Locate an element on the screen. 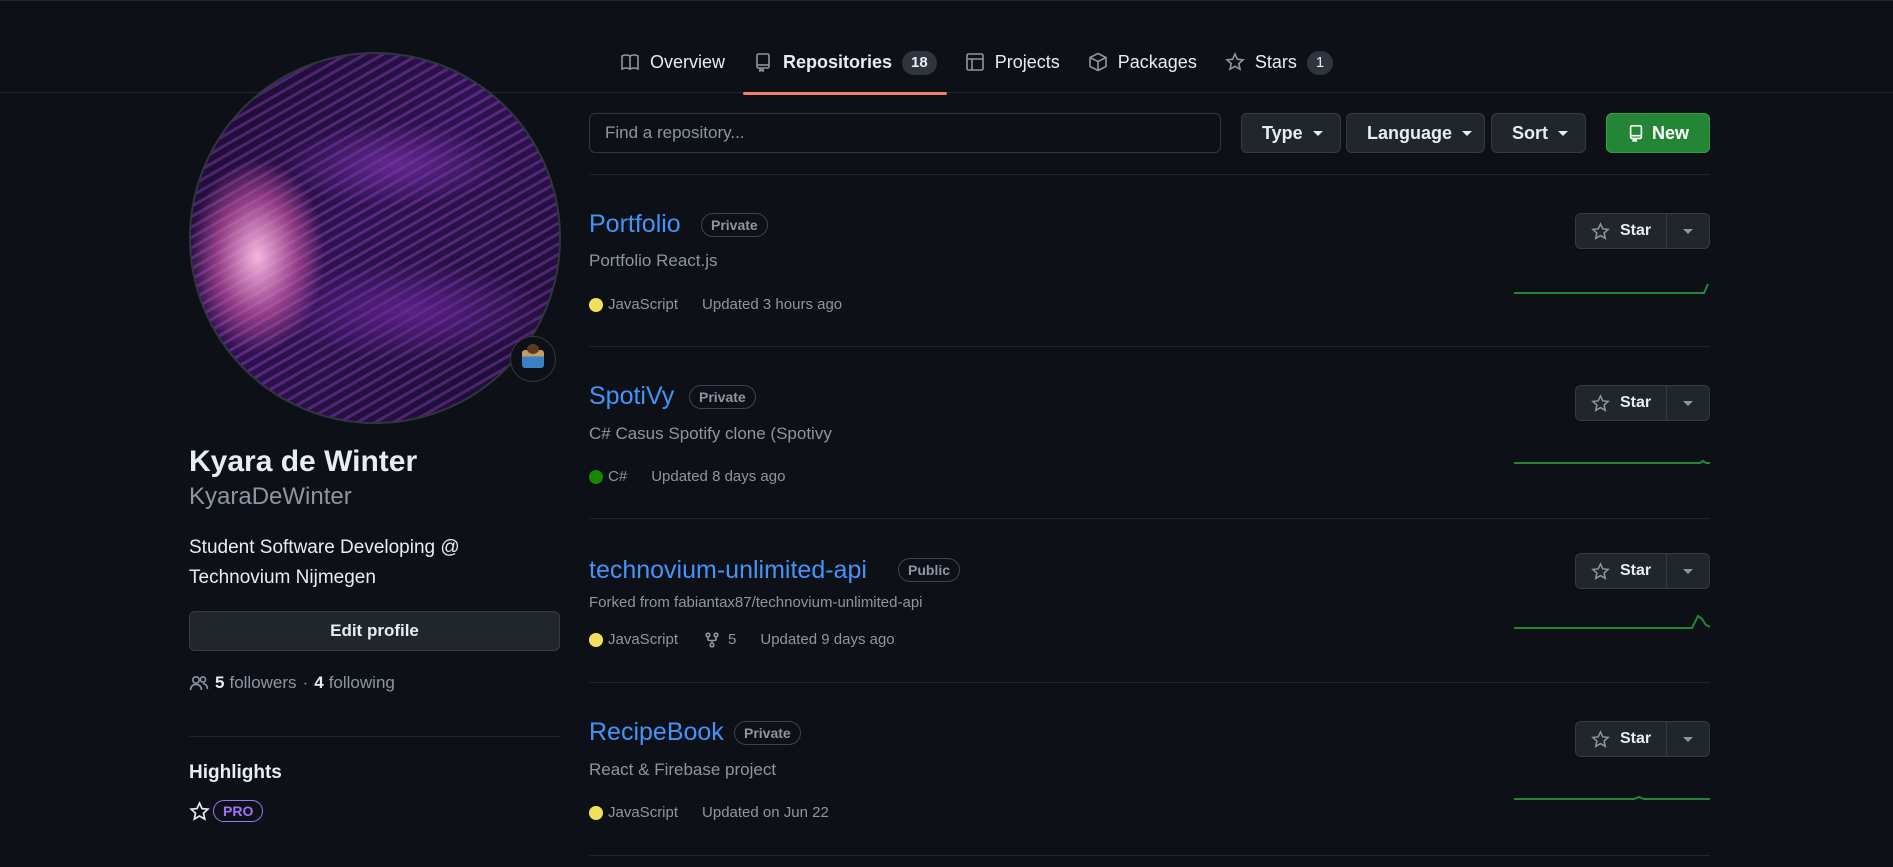 This screenshot has width=1893, height=867. repo-meta: JavaScript Updated on Jun 22 is located at coordinates (709, 812).